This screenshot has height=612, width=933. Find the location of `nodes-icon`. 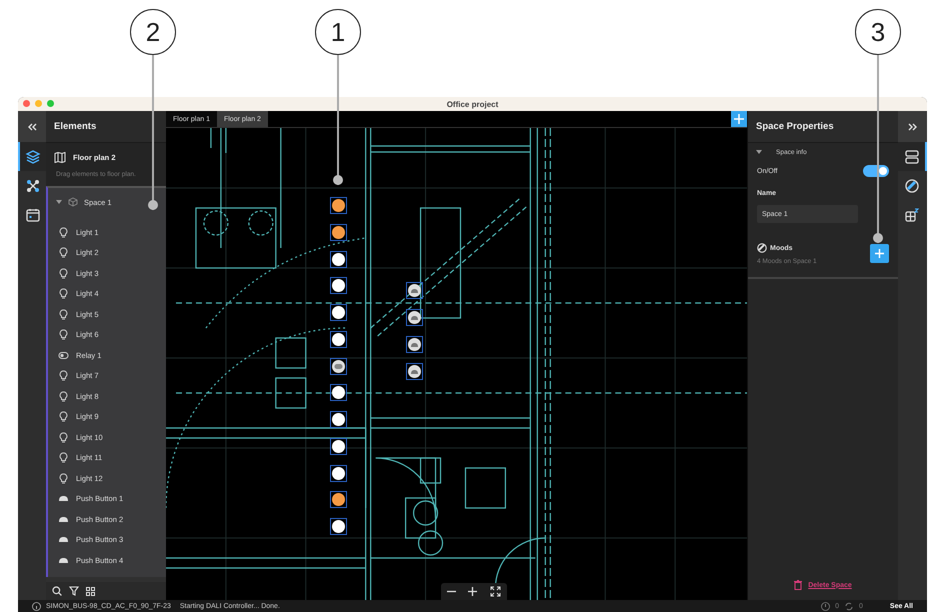

nodes-icon is located at coordinates (33, 186).